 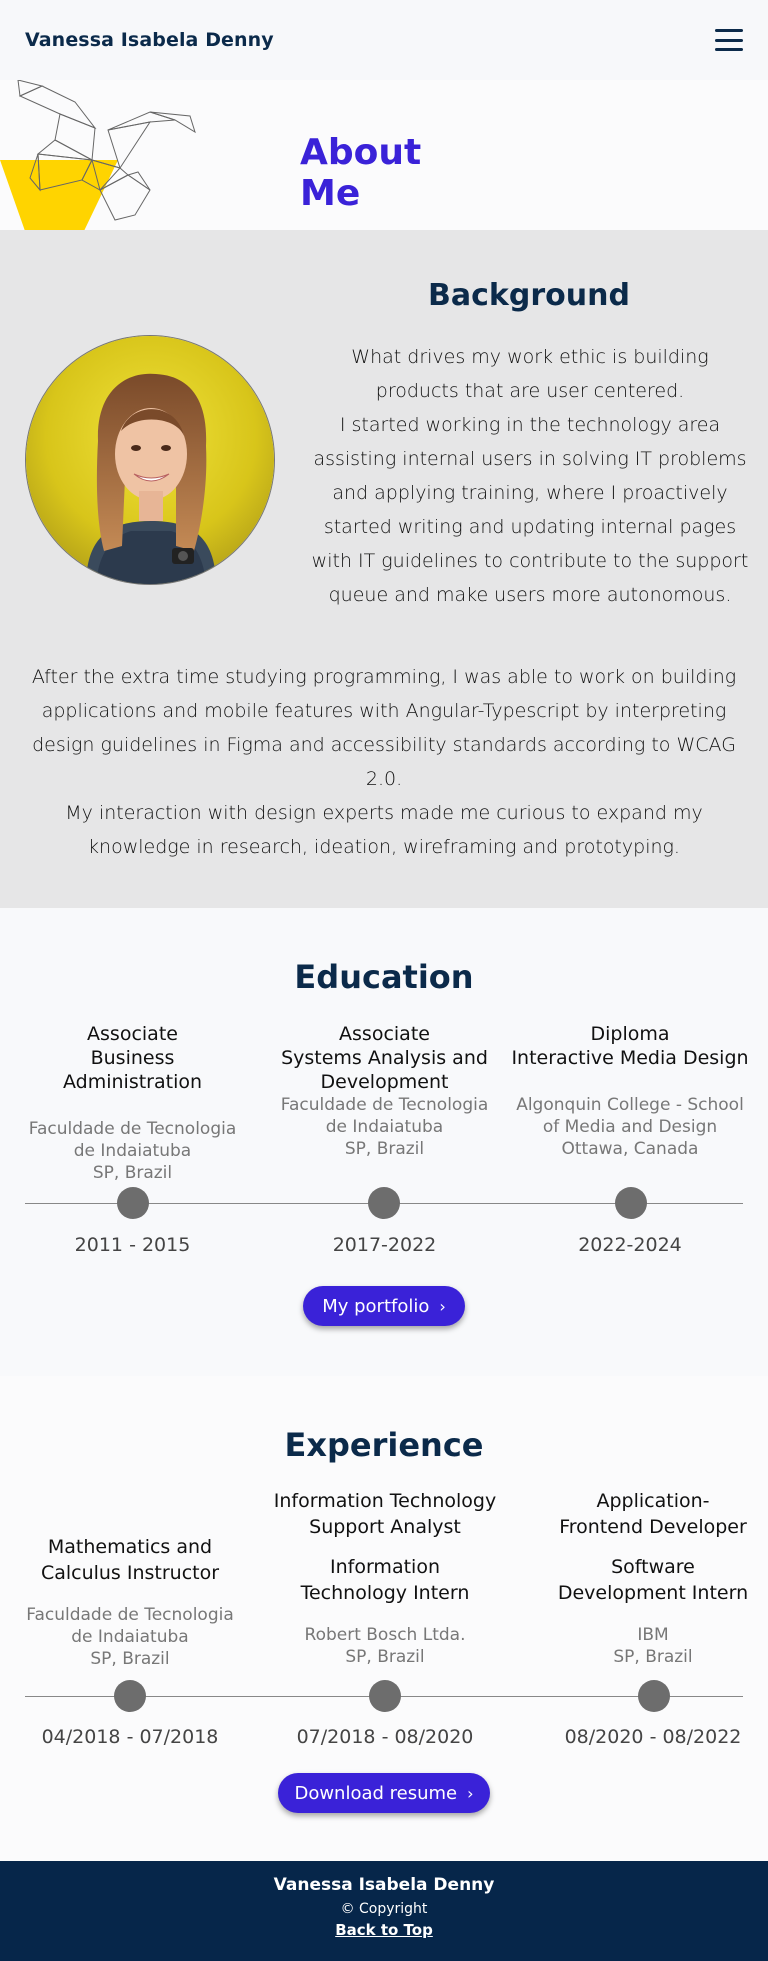 I want to click on degree-type: Diploma, so click(x=630, y=1034).